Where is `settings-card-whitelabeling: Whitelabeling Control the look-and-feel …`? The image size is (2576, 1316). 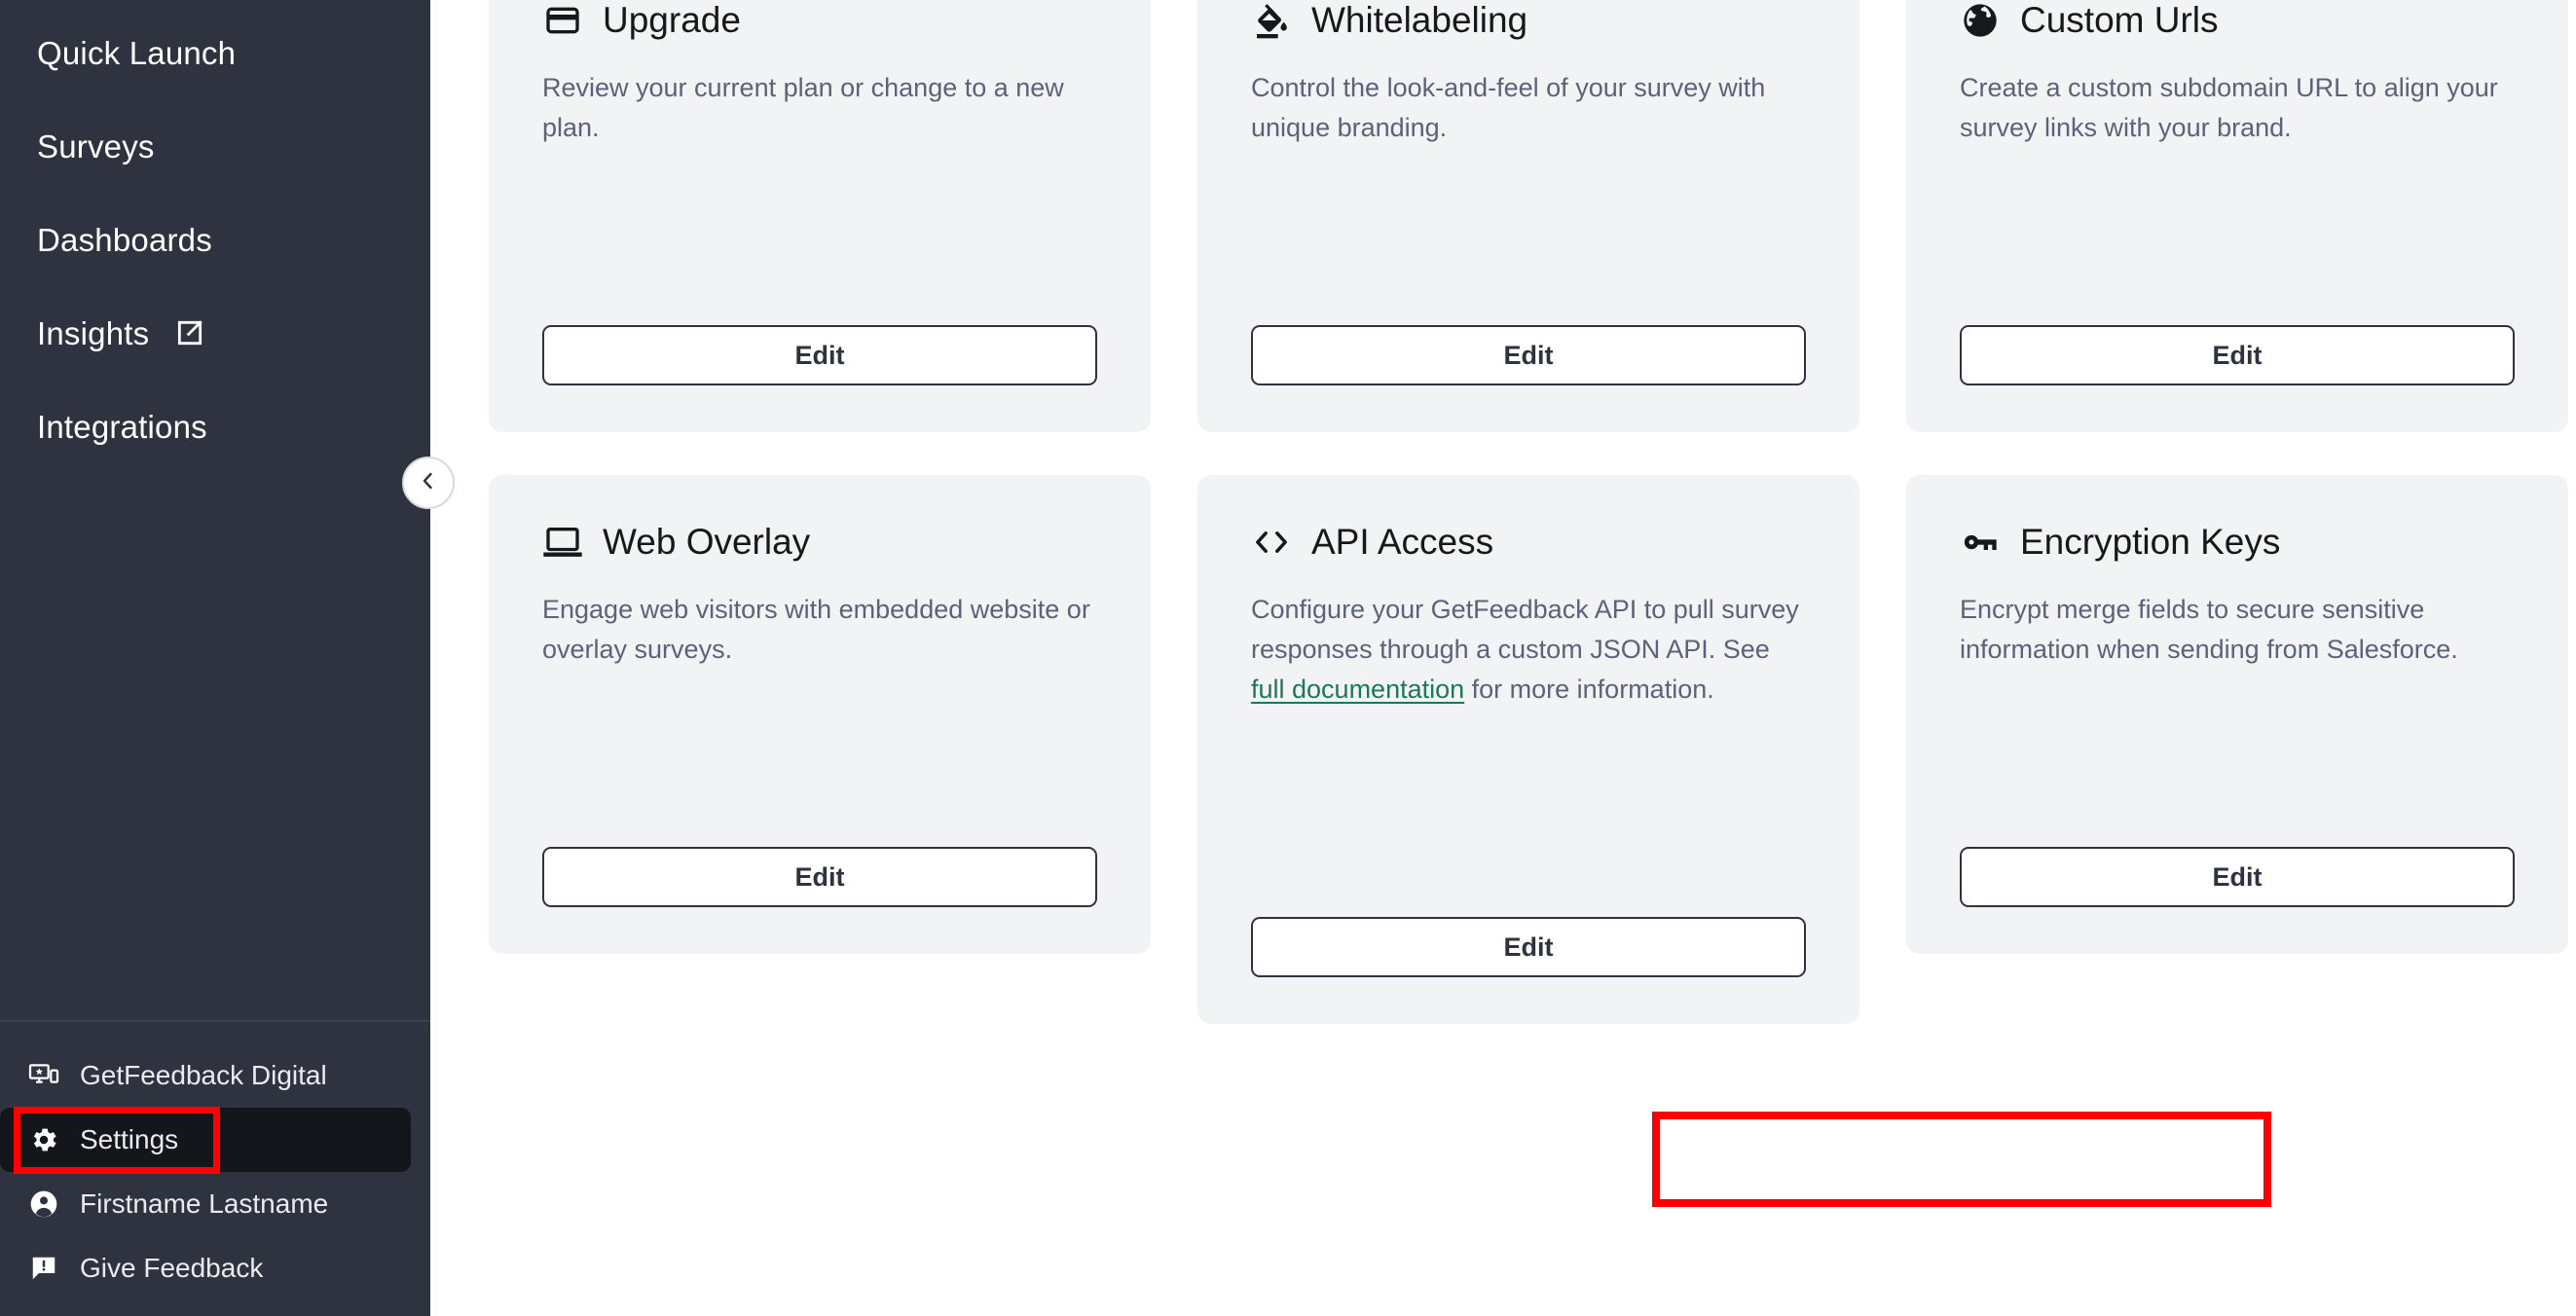 settings-card-whitelabeling: Whitelabeling Control the look-and-feel … is located at coordinates (1528, 216).